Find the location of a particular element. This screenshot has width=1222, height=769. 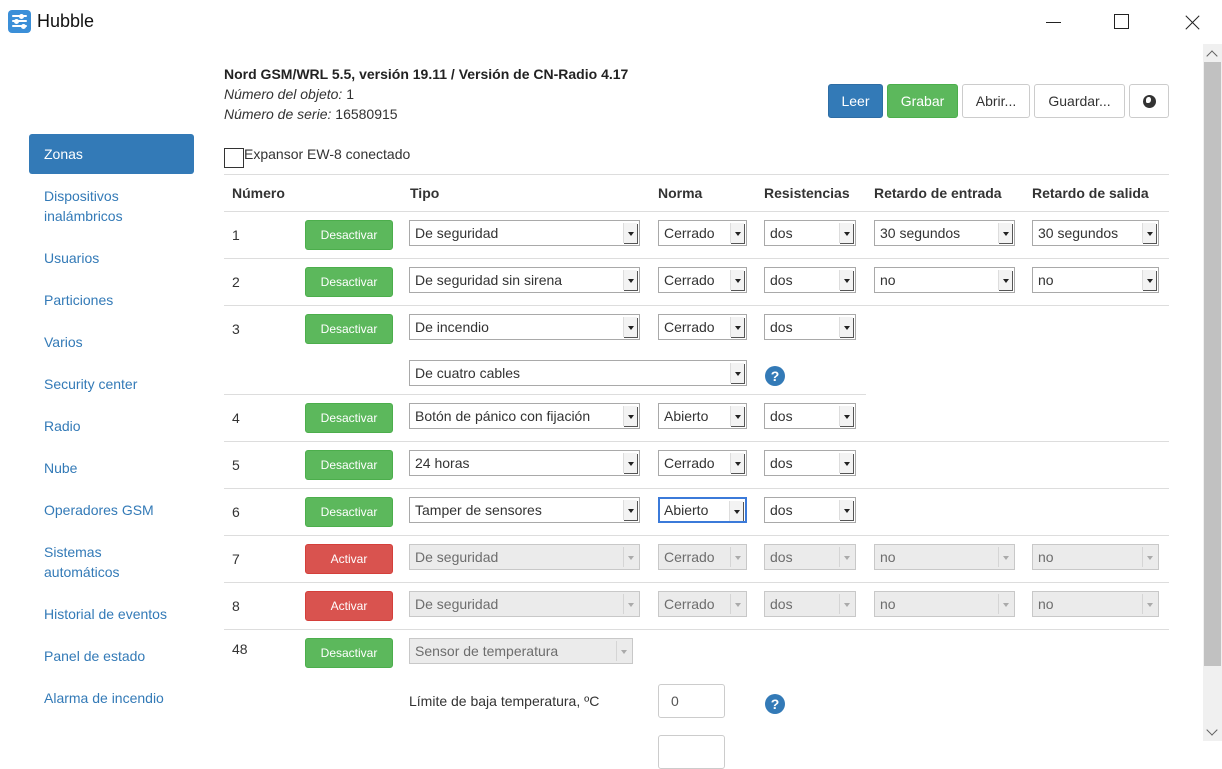

expander-label: Expansor EW-8 conectado is located at coordinates (327, 154).